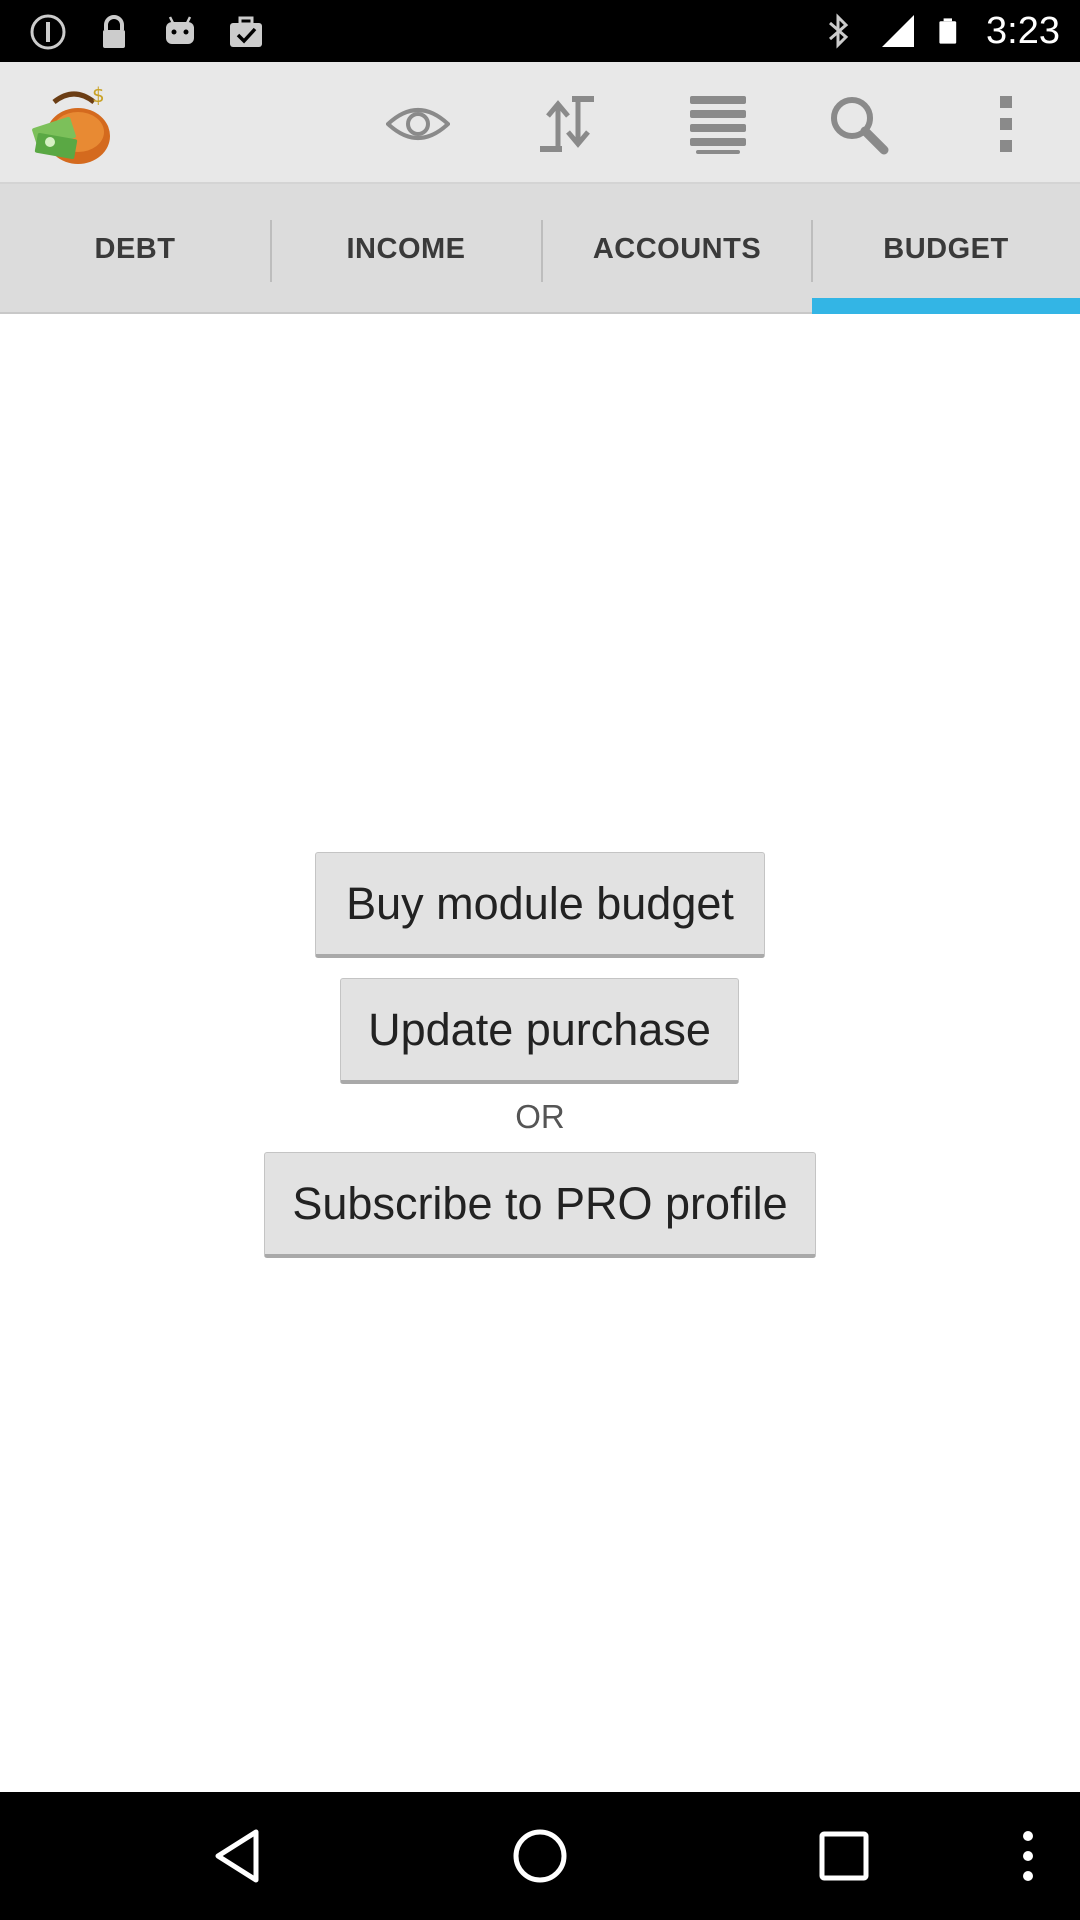 This screenshot has height=1920, width=1080. I want to click on android-icon, so click(180, 30).